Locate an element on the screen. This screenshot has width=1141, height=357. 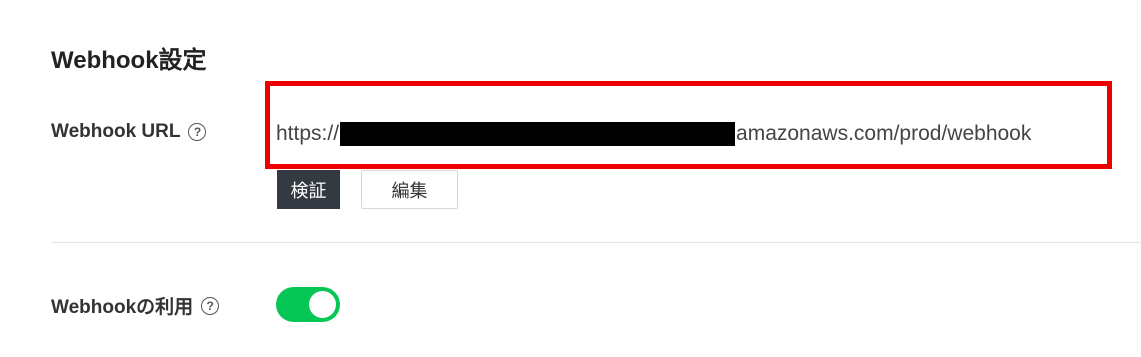
toggle-knob is located at coordinates (322, 304).